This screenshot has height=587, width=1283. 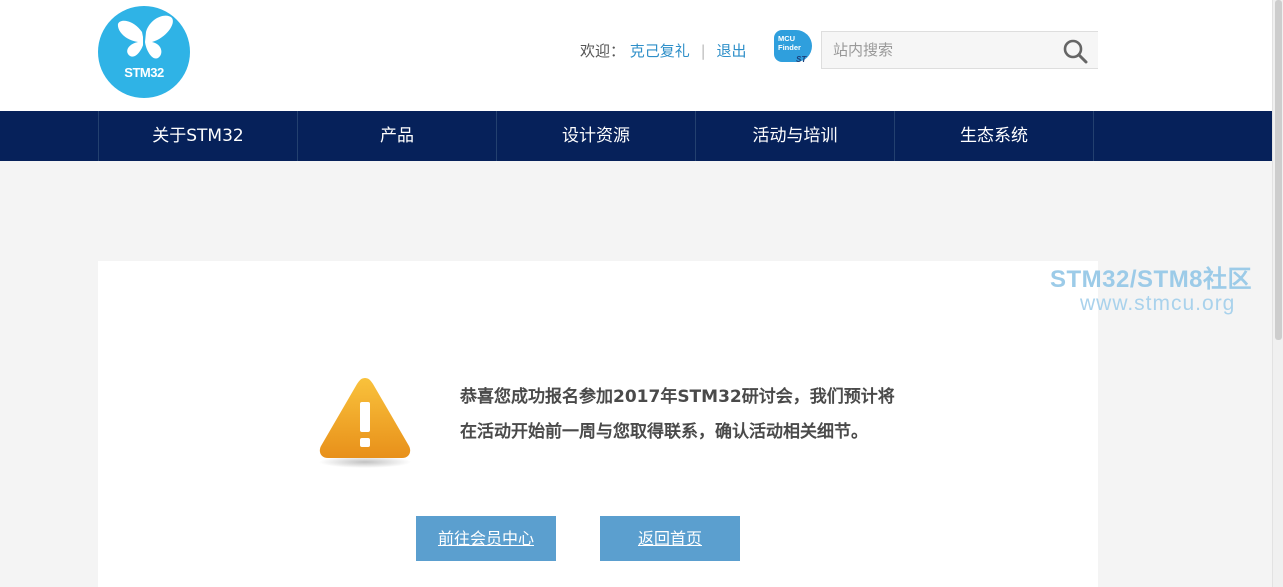 I want to click on welcome-label: 欢迎：, so click(x=603, y=51).